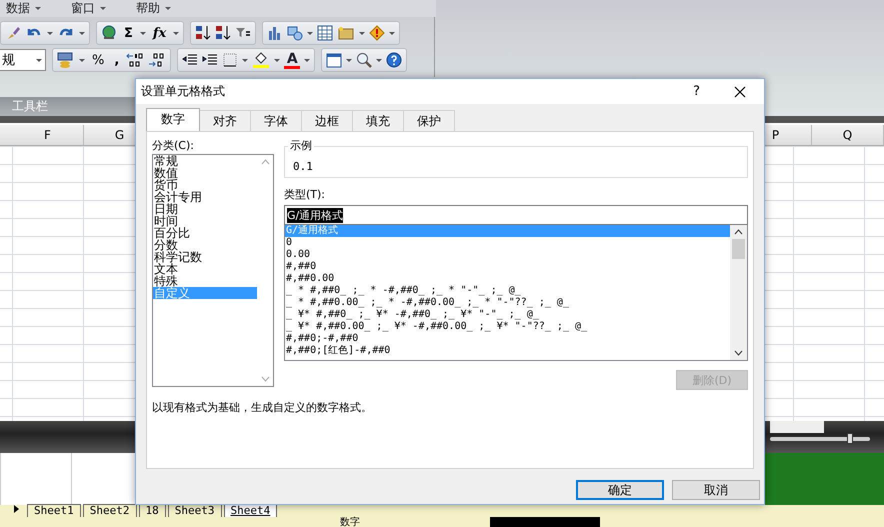 Image resolution: width=884 pixels, height=527 pixels. What do you see at coordinates (173, 119) in the screenshot?
I see `dialog-tab: 数字` at bounding box center [173, 119].